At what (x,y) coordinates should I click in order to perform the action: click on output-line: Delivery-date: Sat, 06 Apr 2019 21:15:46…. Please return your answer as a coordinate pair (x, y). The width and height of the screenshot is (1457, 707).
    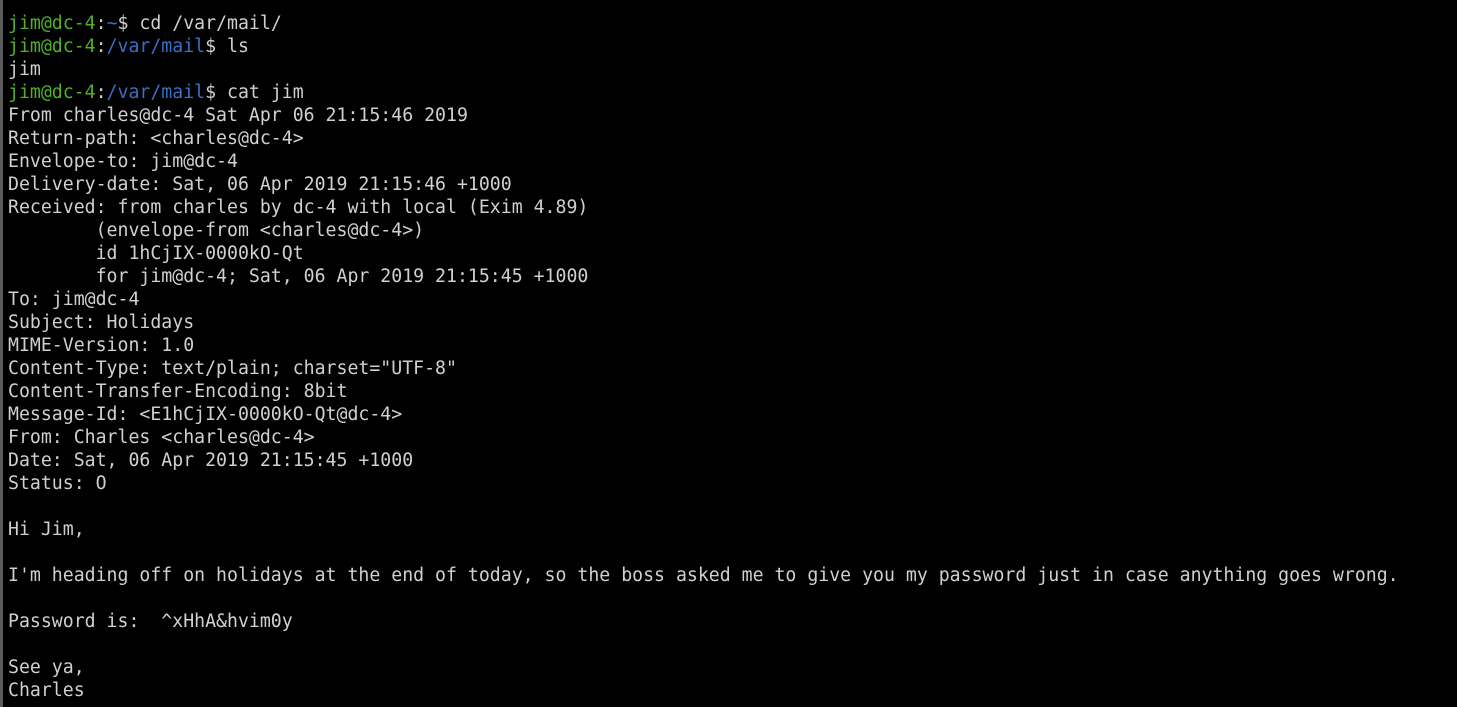
    Looking at the image, I should click on (732, 184).